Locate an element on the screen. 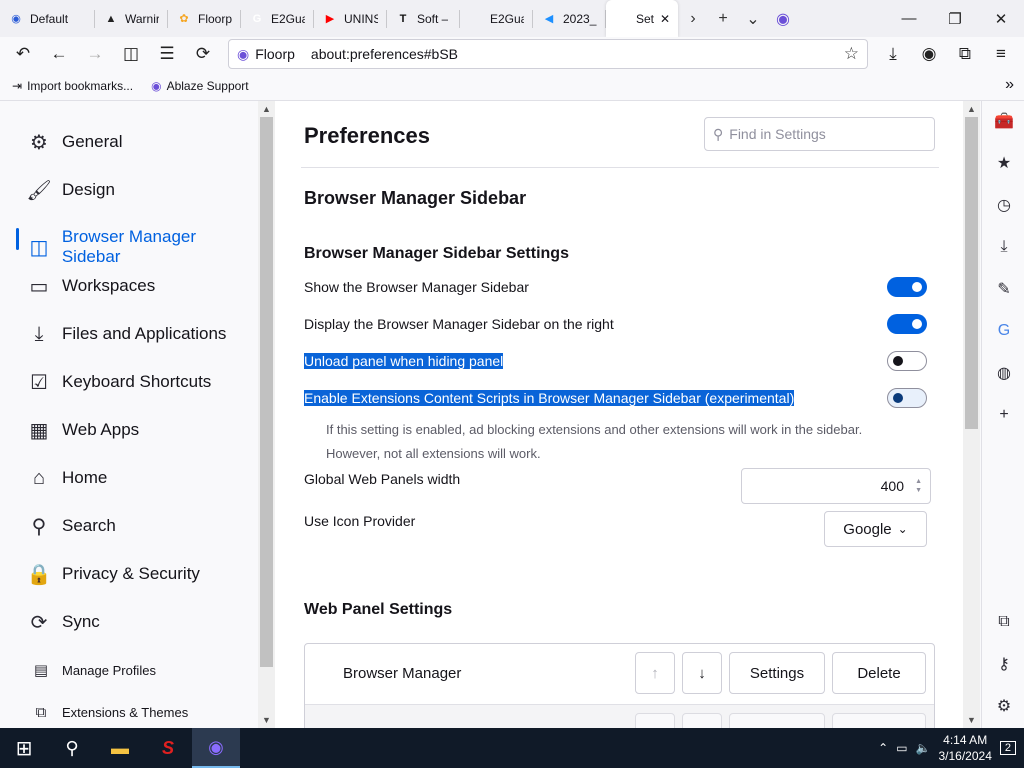 The height and width of the screenshot is (768, 1024). url-text: about:preferences#bSB is located at coordinates (384, 54).